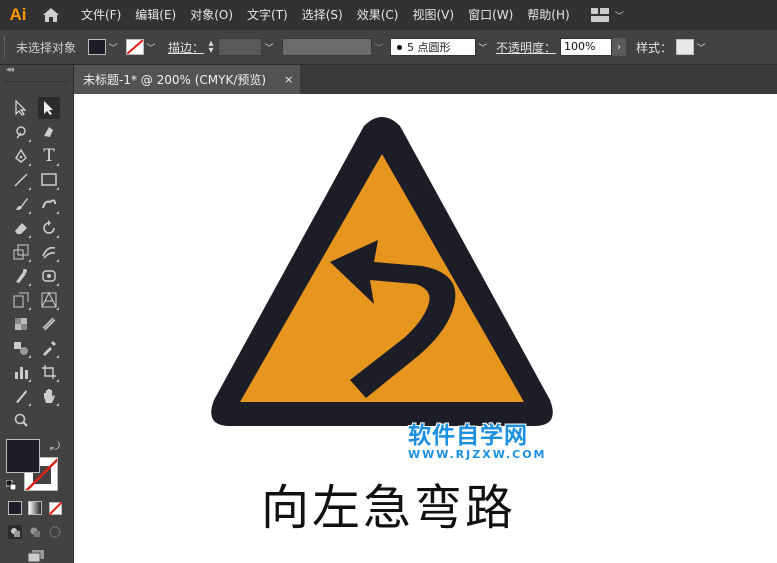  I want to click on home-icon, so click(51, 15).